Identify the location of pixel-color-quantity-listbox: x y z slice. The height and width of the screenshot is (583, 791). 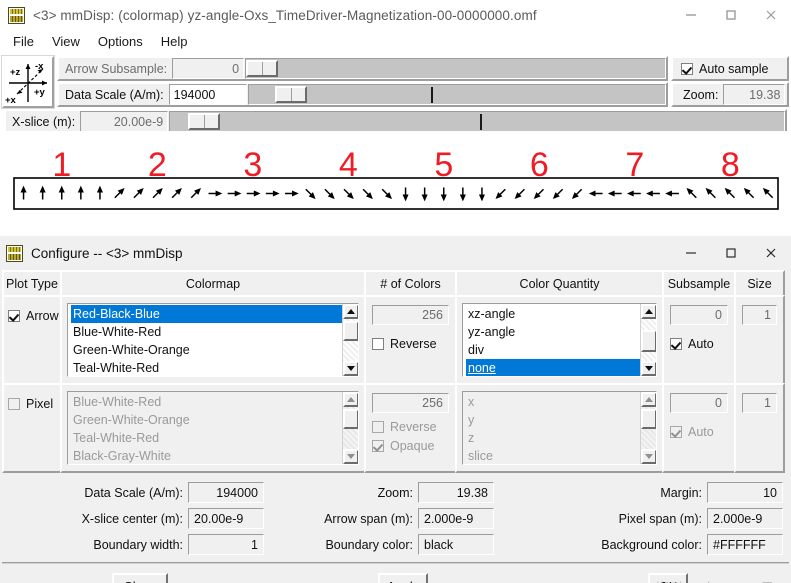
(559, 428).